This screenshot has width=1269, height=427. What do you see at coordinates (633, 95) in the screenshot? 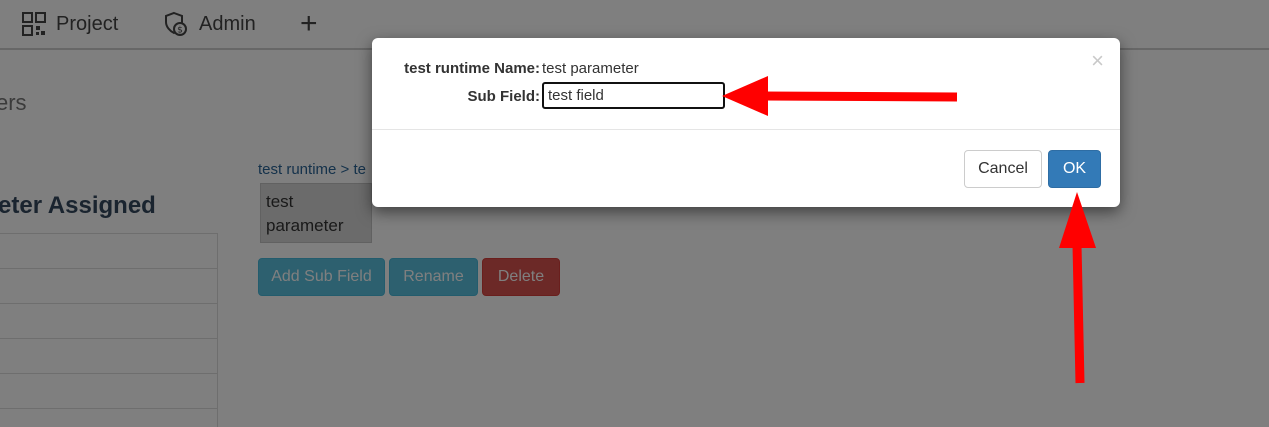
I see `sub-field-input` at bounding box center [633, 95].